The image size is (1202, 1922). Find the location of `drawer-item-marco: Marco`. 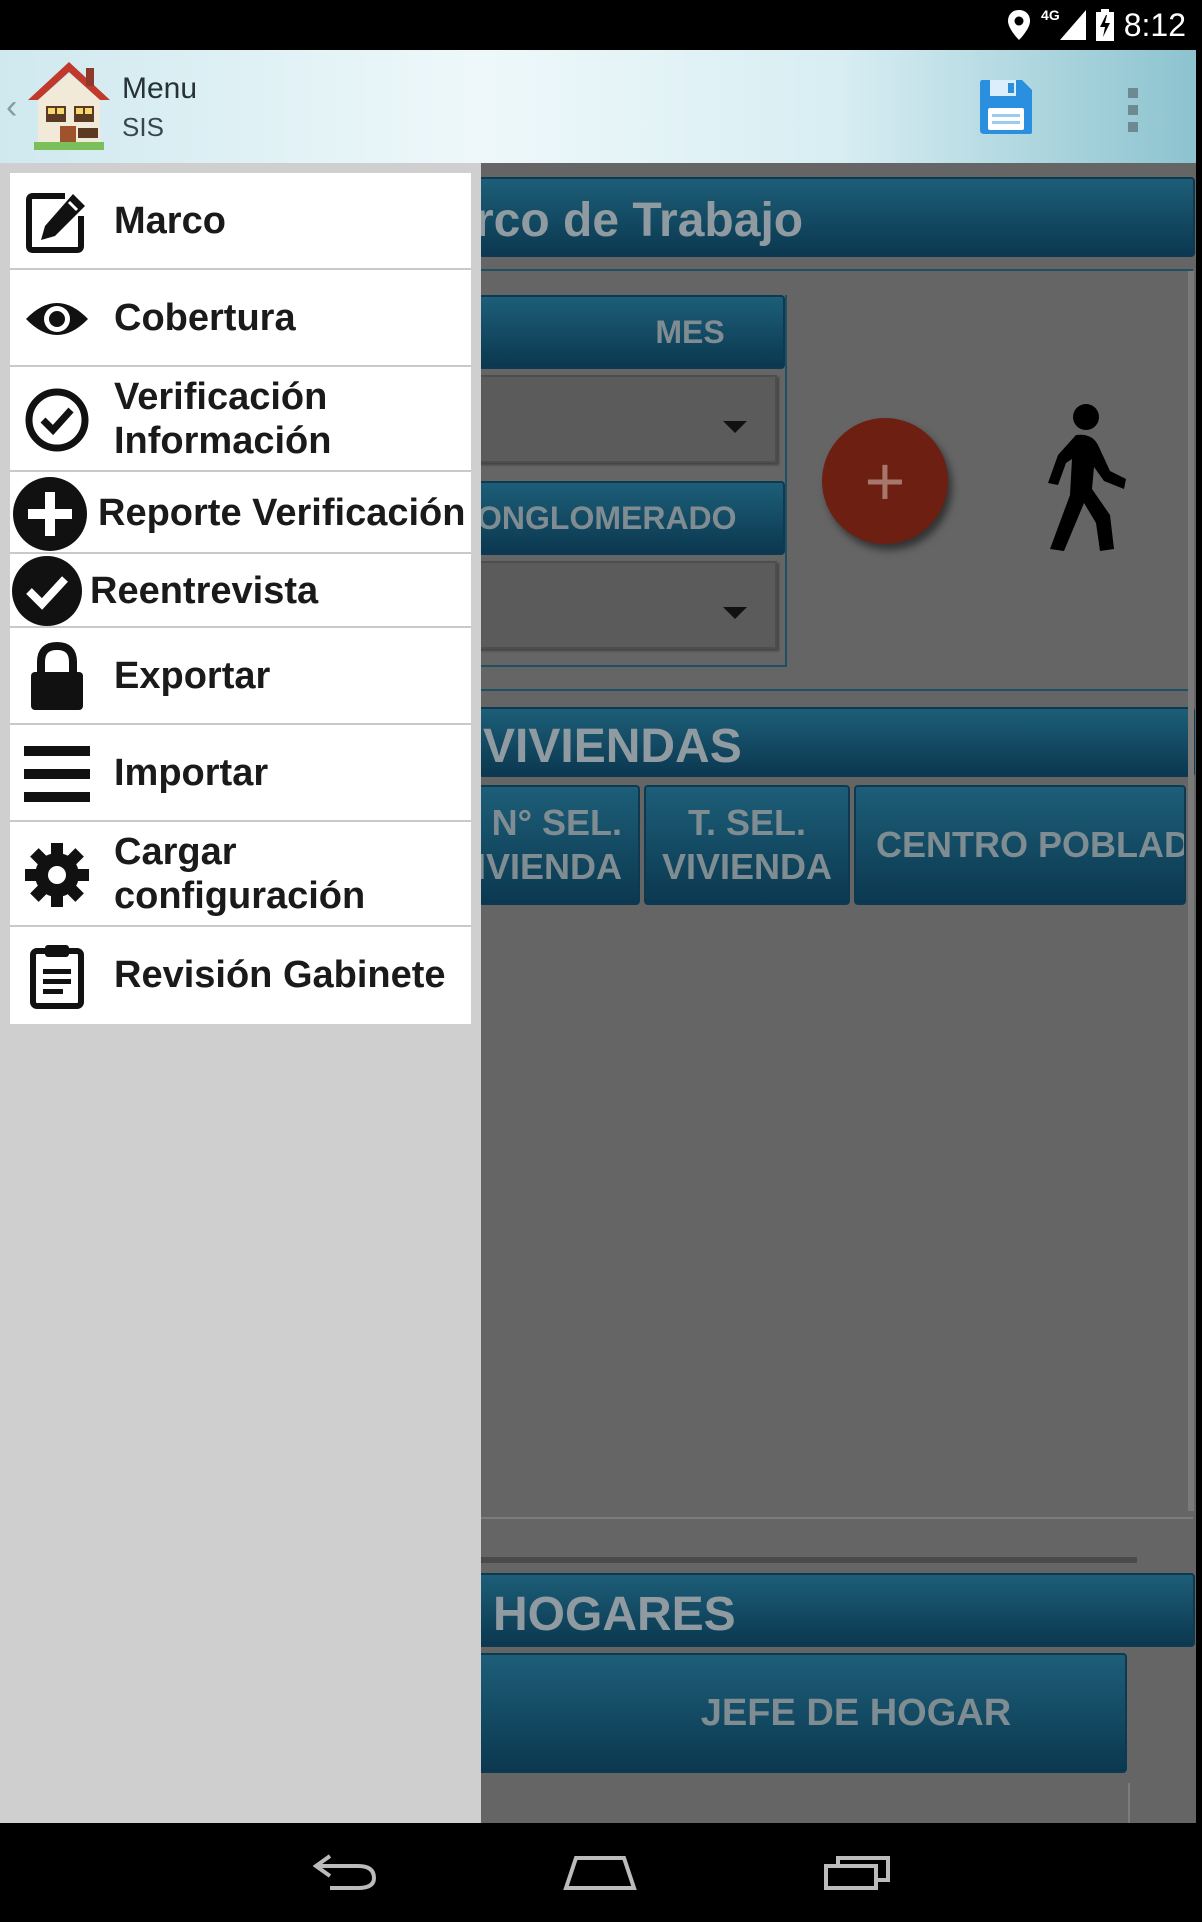

drawer-item-marco: Marco is located at coordinates (240, 221).